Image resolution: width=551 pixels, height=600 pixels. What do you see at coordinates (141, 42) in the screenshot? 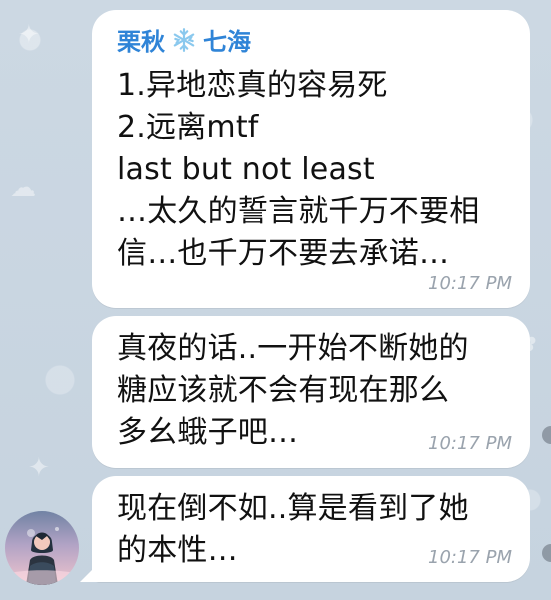
I see `sender-name: 栗秋` at bounding box center [141, 42].